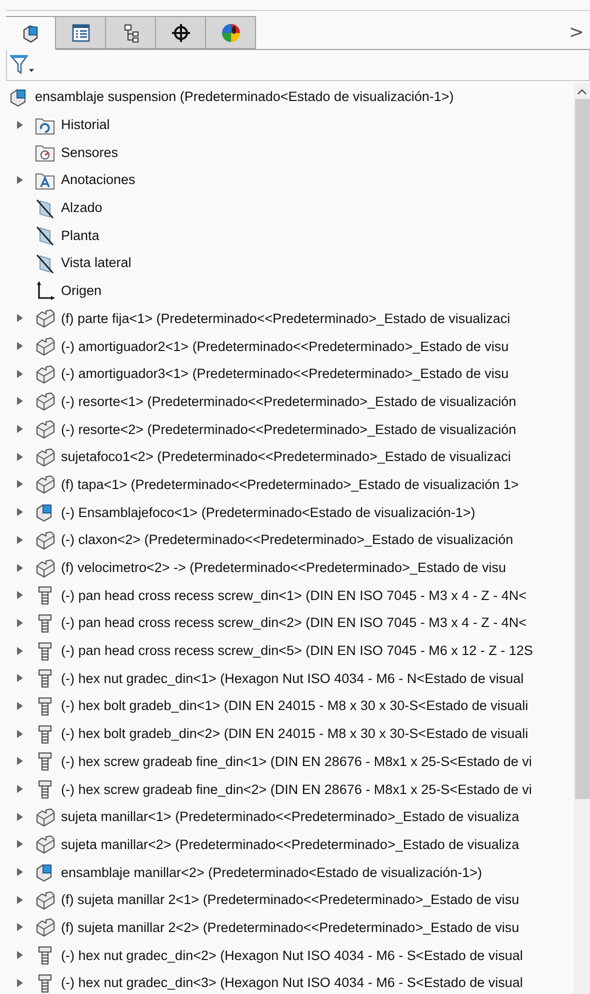 Image resolution: width=590 pixels, height=994 pixels. What do you see at coordinates (285, 346) in the screenshot?
I see `tree-item: (-) amortiguador2<1> (Predeterminado<<Predeterminado>_Estado de visu` at bounding box center [285, 346].